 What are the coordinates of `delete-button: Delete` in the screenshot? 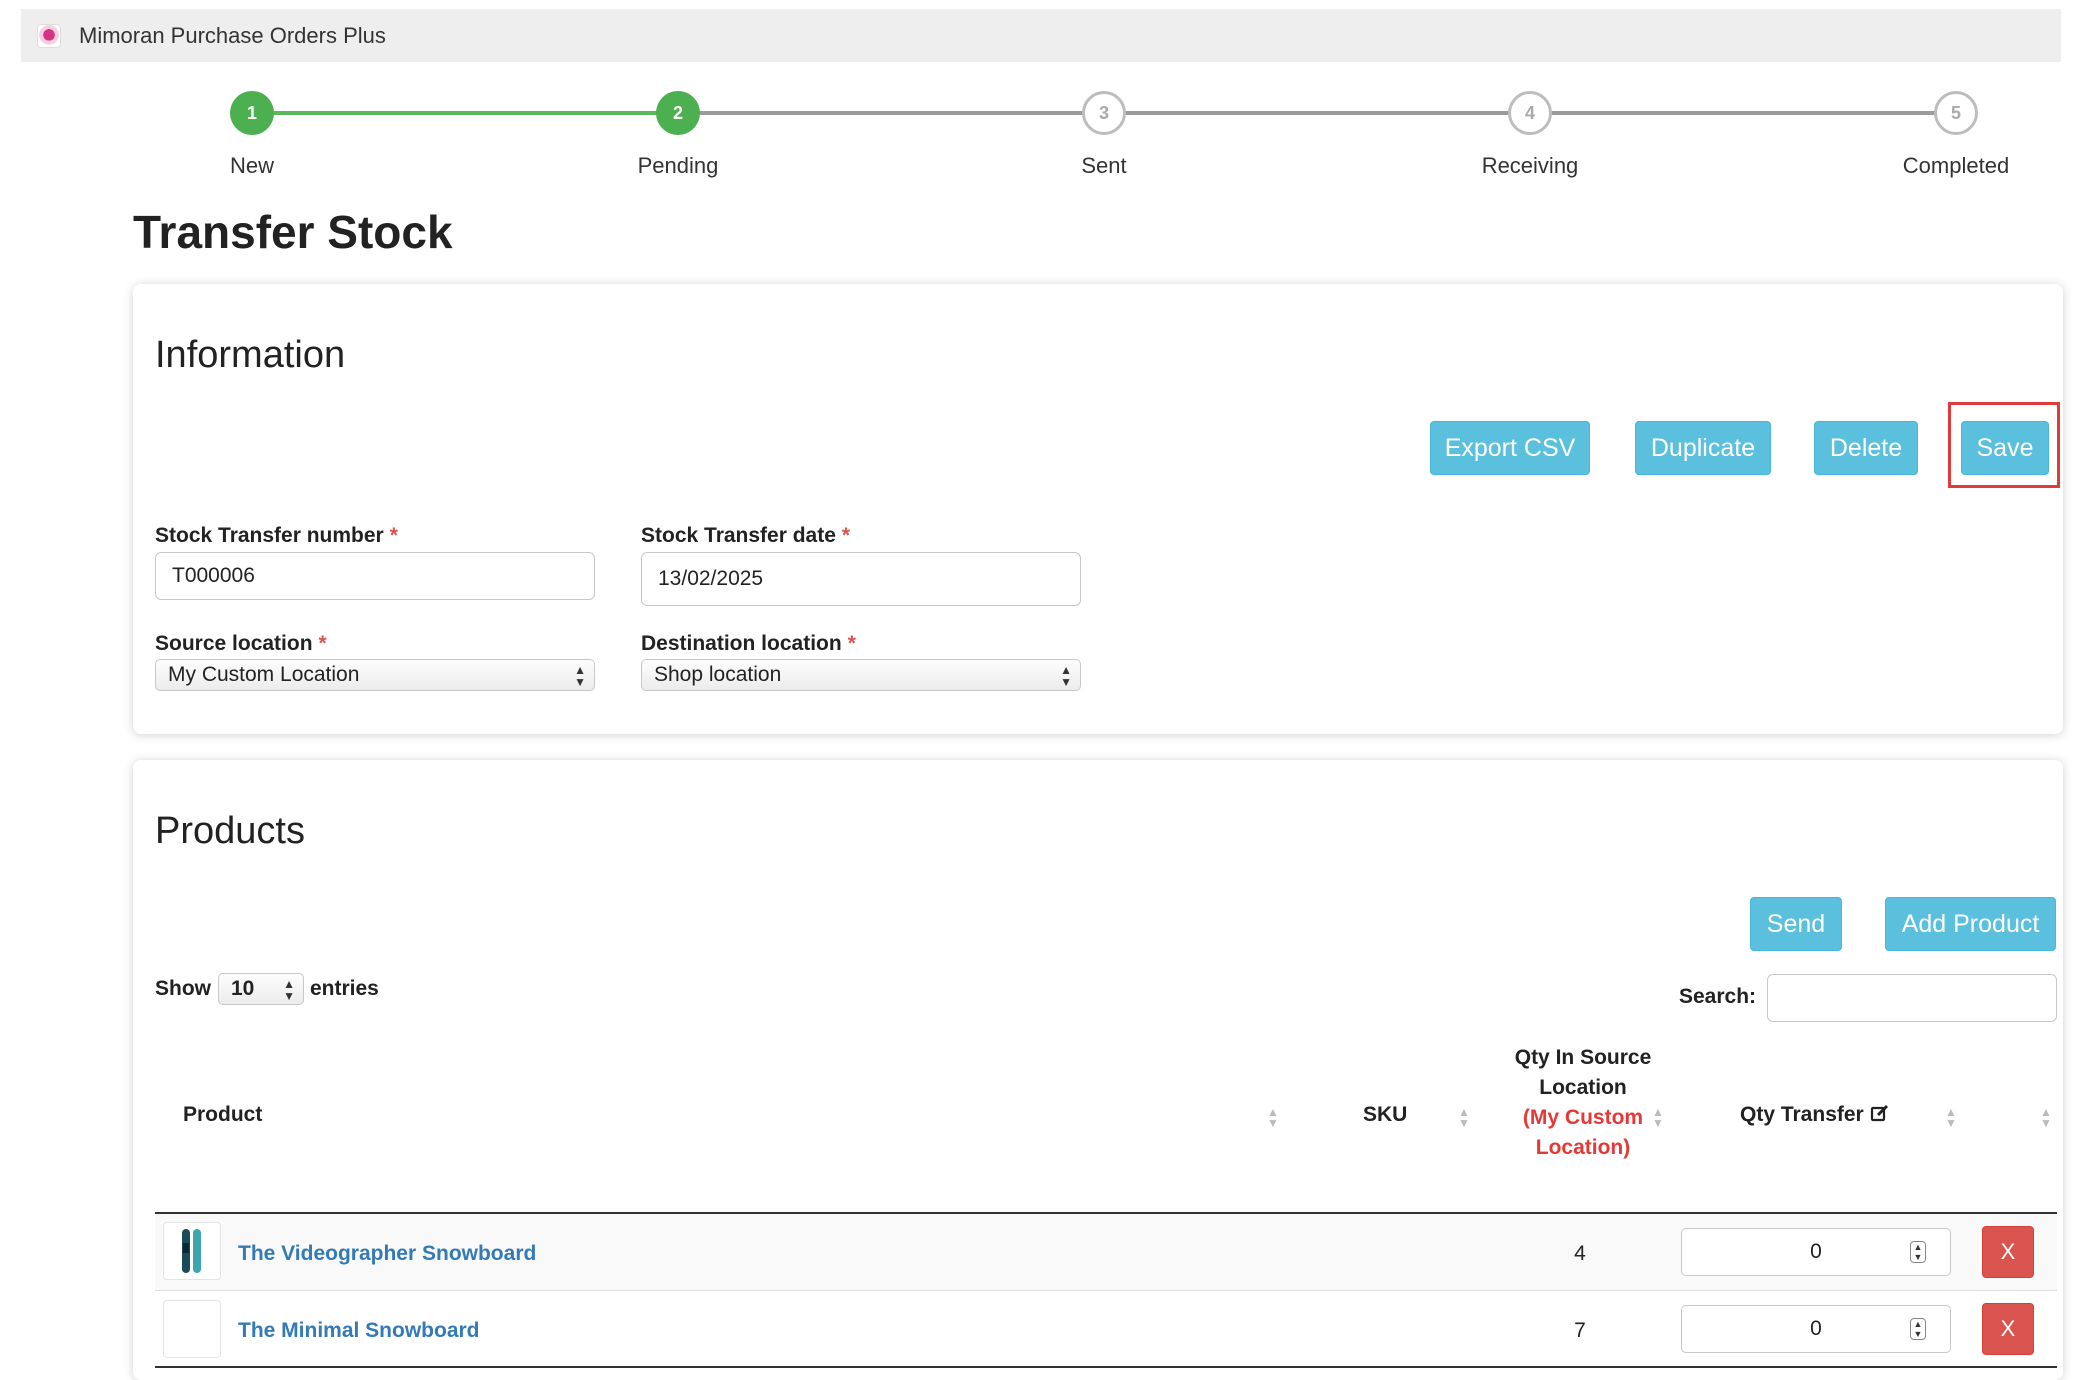 It's located at (1866, 448).